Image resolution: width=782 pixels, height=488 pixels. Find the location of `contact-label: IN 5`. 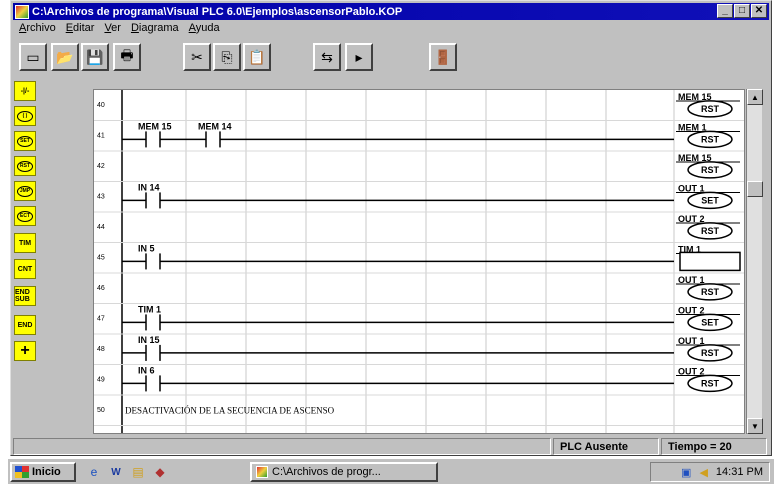

contact-label: IN 5 is located at coordinates (146, 248).